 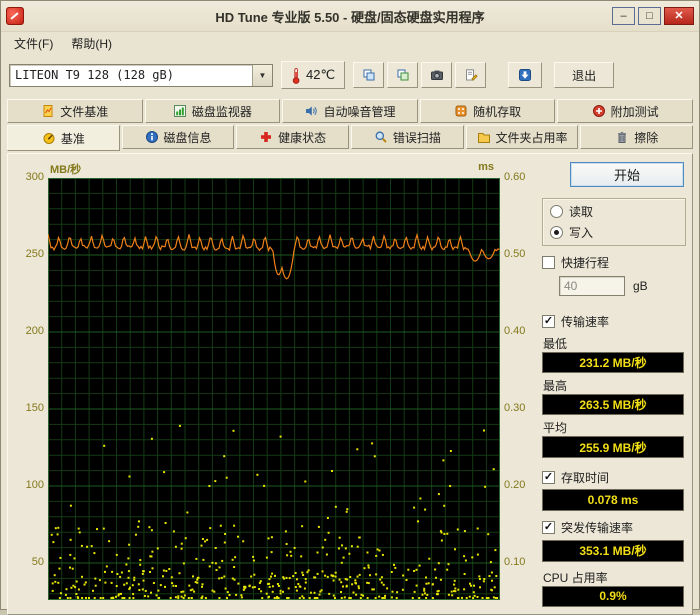 What do you see at coordinates (131, 75) in the screenshot?
I see `drive-selector-value: LITEON T9 128 (128 gB)` at bounding box center [131, 75].